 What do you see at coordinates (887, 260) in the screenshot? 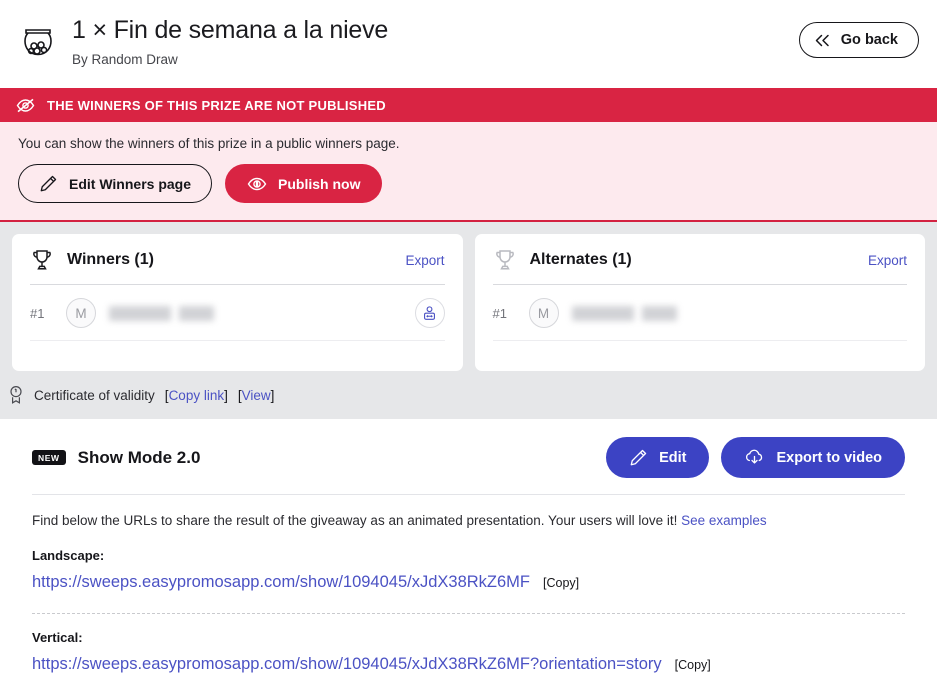
I see `alternates-export-link: Export` at bounding box center [887, 260].